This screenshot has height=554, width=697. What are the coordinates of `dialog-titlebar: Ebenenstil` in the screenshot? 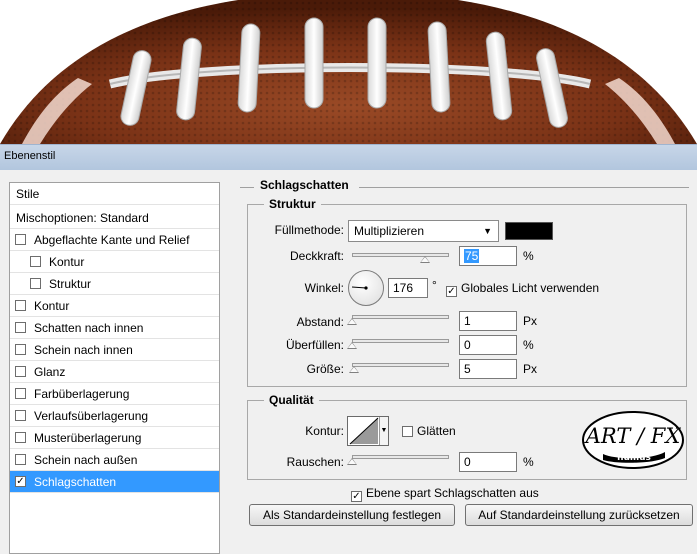 It's located at (348, 157).